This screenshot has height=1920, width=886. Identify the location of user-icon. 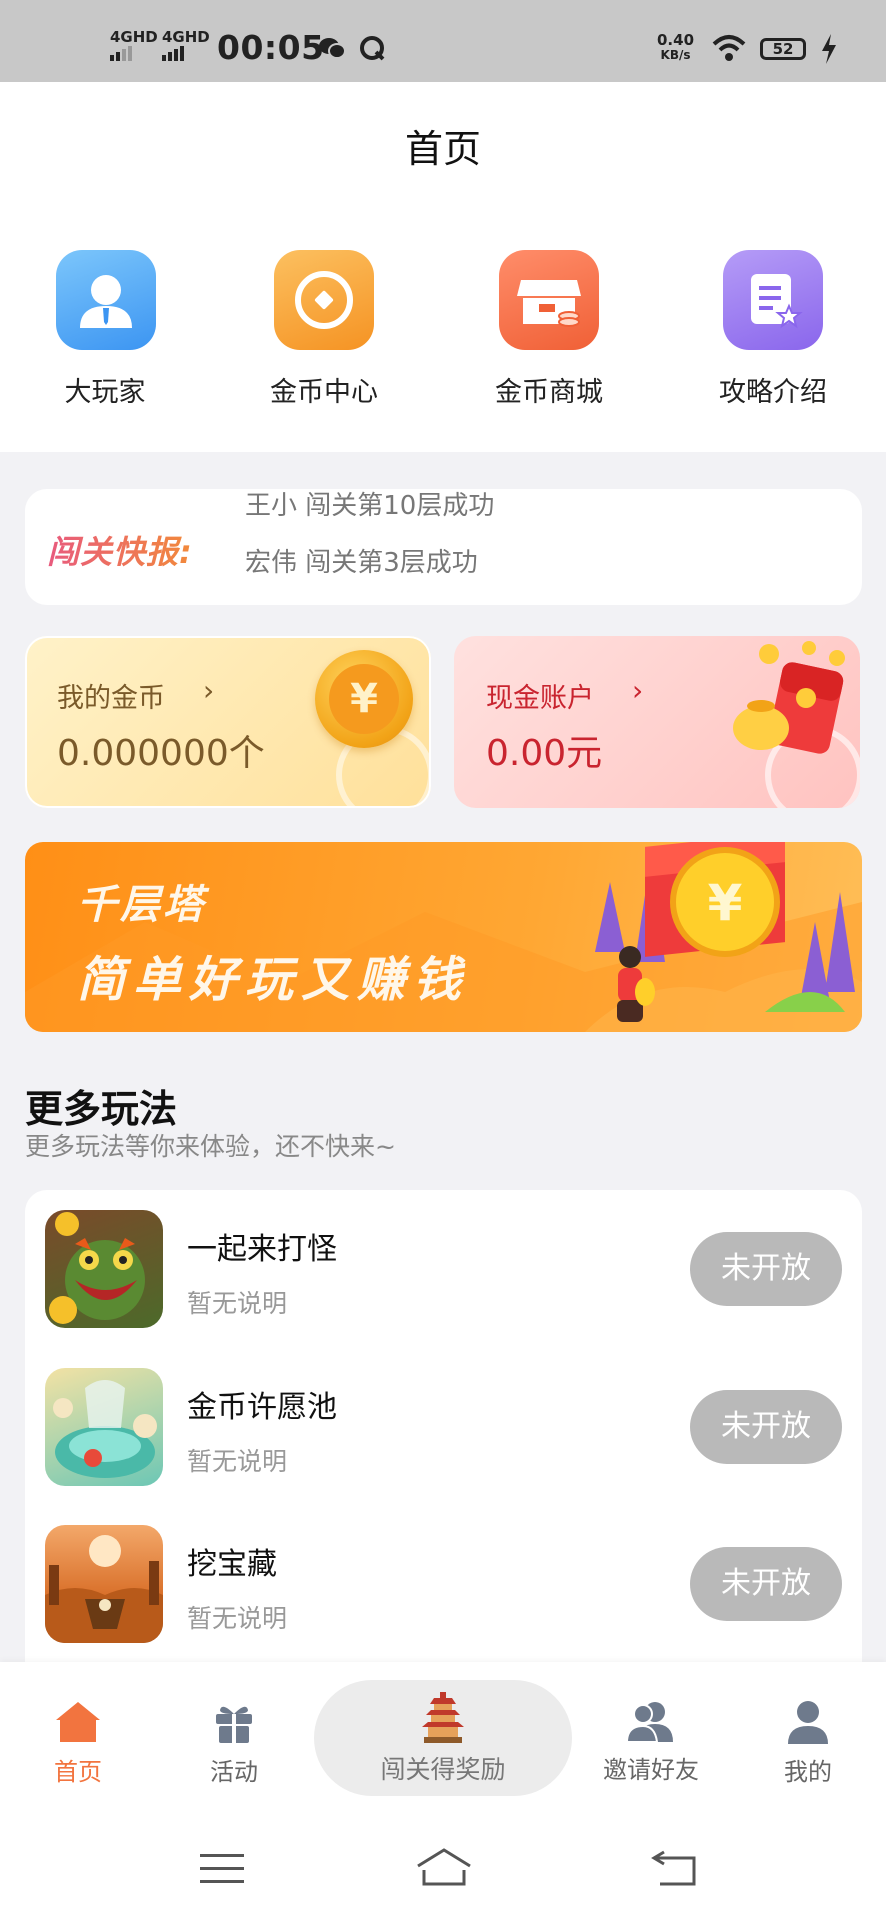
(808, 1722).